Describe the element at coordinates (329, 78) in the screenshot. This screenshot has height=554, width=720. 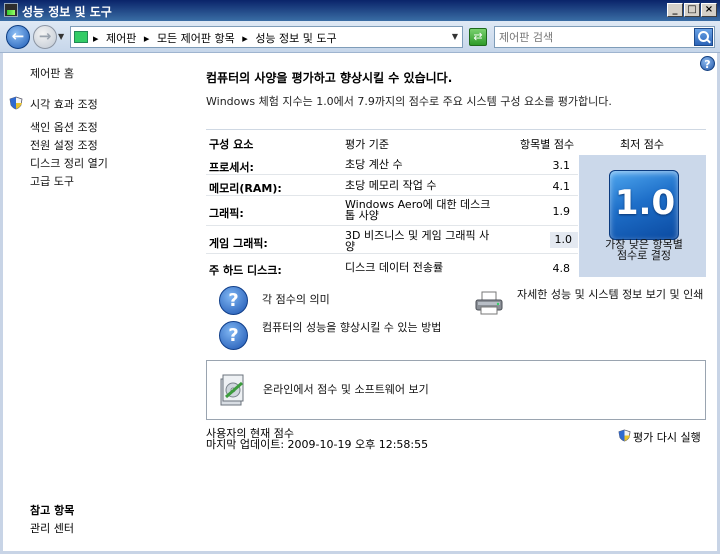
I see `page-title: 컴퓨터의 사양을 평가하고 향상시킬 수 있습니다.` at that location.